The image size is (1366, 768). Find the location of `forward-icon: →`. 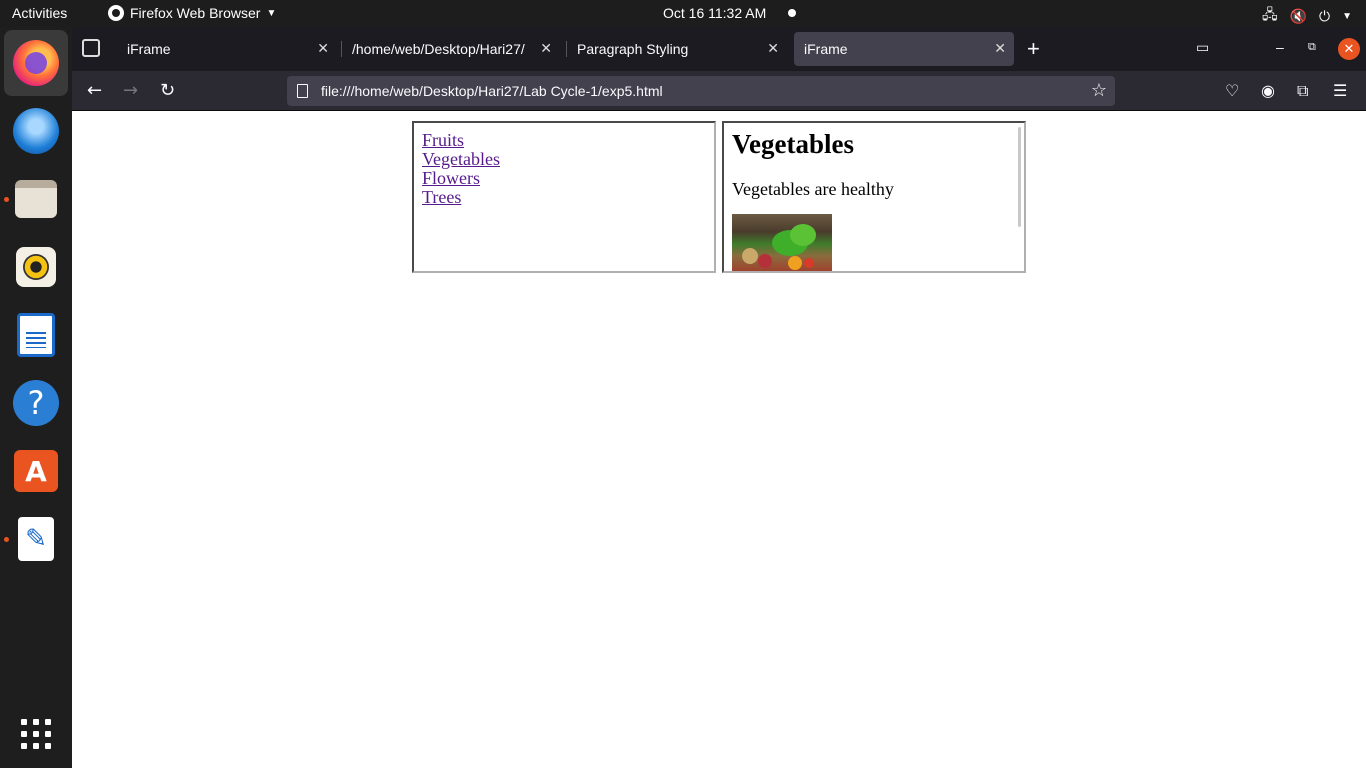

forward-icon: → is located at coordinates (130, 90).